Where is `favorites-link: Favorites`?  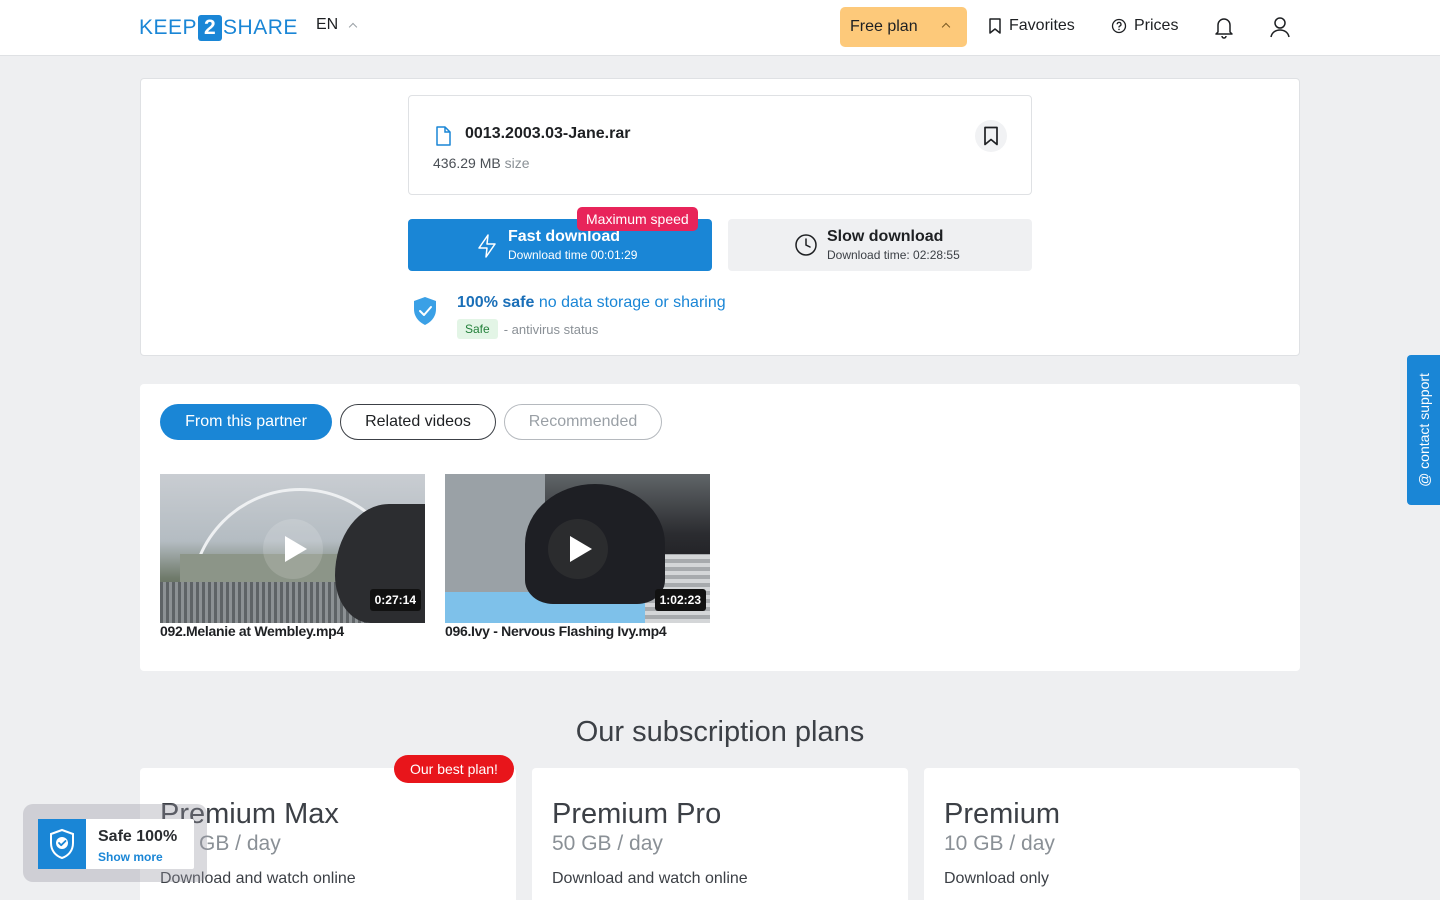
favorites-link: Favorites is located at coordinates (1031, 26).